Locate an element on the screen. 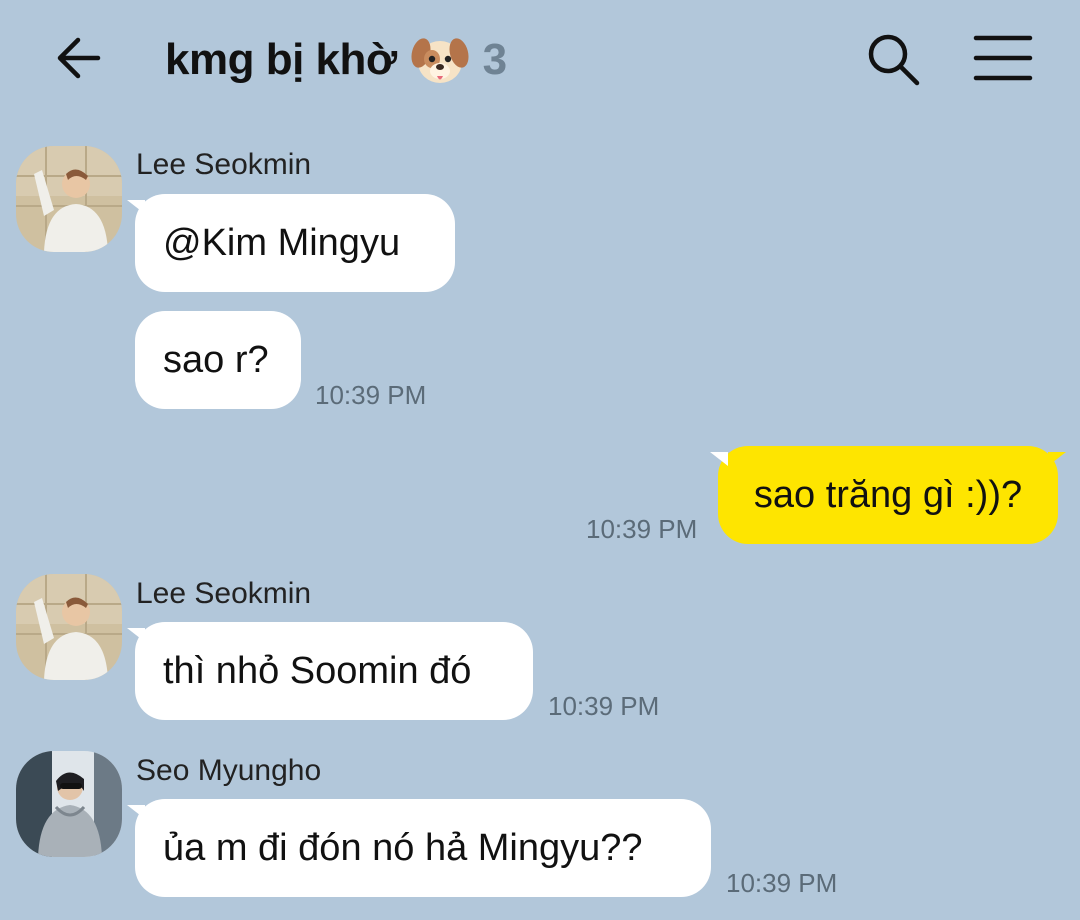 This screenshot has height=920, width=1080. message-text: ủa m đi đón nó hả Mingyu?? is located at coordinates (403, 847).